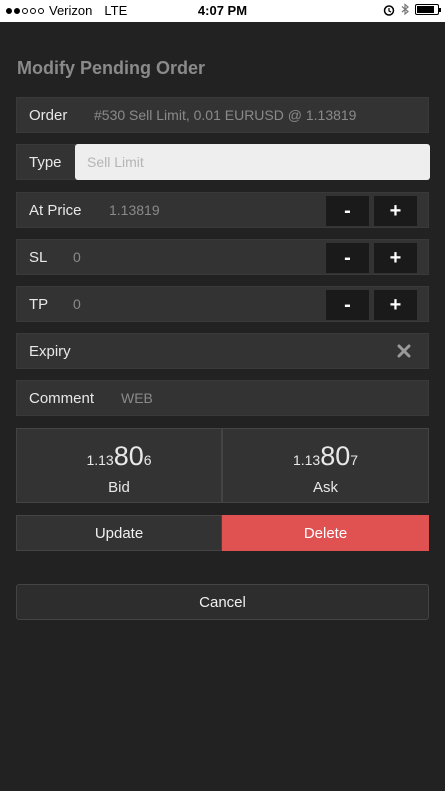 Image resolution: width=445 pixels, height=791 pixels. What do you see at coordinates (347, 305) in the screenshot?
I see `tp-minus-button: -` at bounding box center [347, 305].